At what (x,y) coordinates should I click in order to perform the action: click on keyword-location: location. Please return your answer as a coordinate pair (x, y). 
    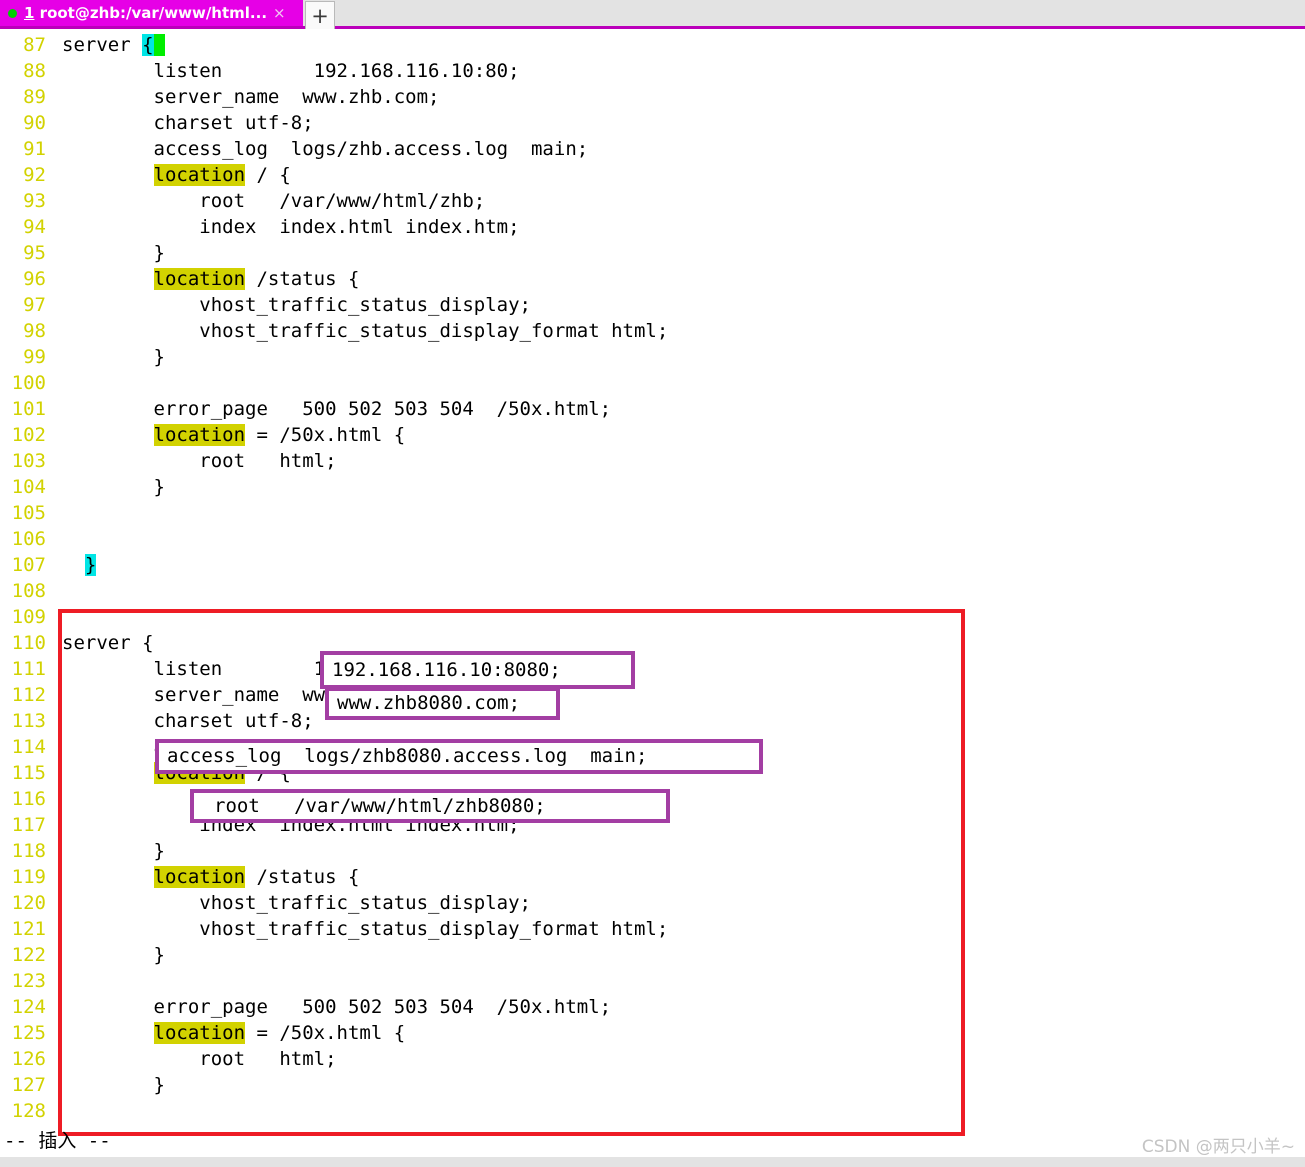
    Looking at the image, I should click on (199, 175).